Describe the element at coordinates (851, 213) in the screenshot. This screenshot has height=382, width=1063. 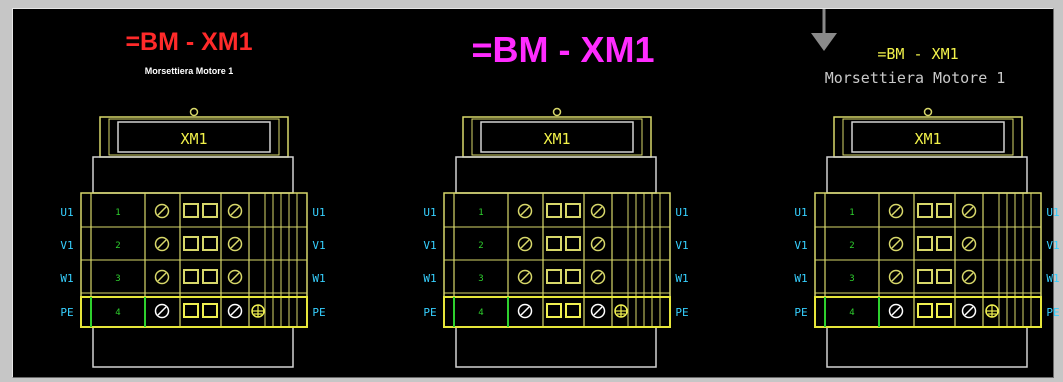
I see `terminal-number: 1` at that location.